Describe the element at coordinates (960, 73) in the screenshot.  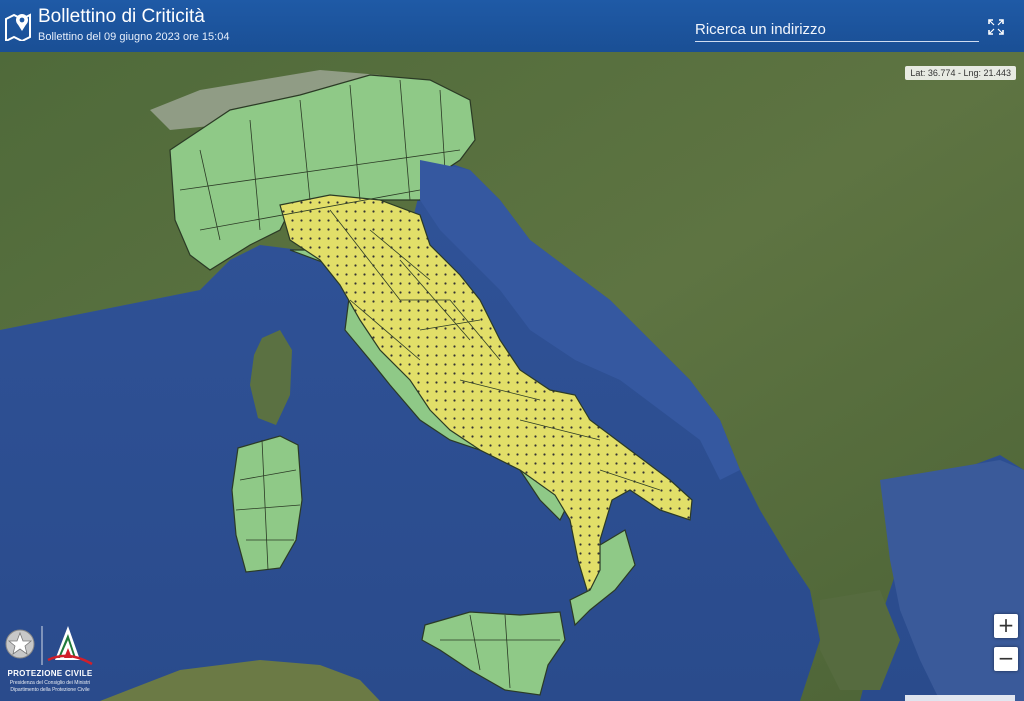
I see `coordinates-readout: Lat: 36.774 - Lng: 21.443` at that location.